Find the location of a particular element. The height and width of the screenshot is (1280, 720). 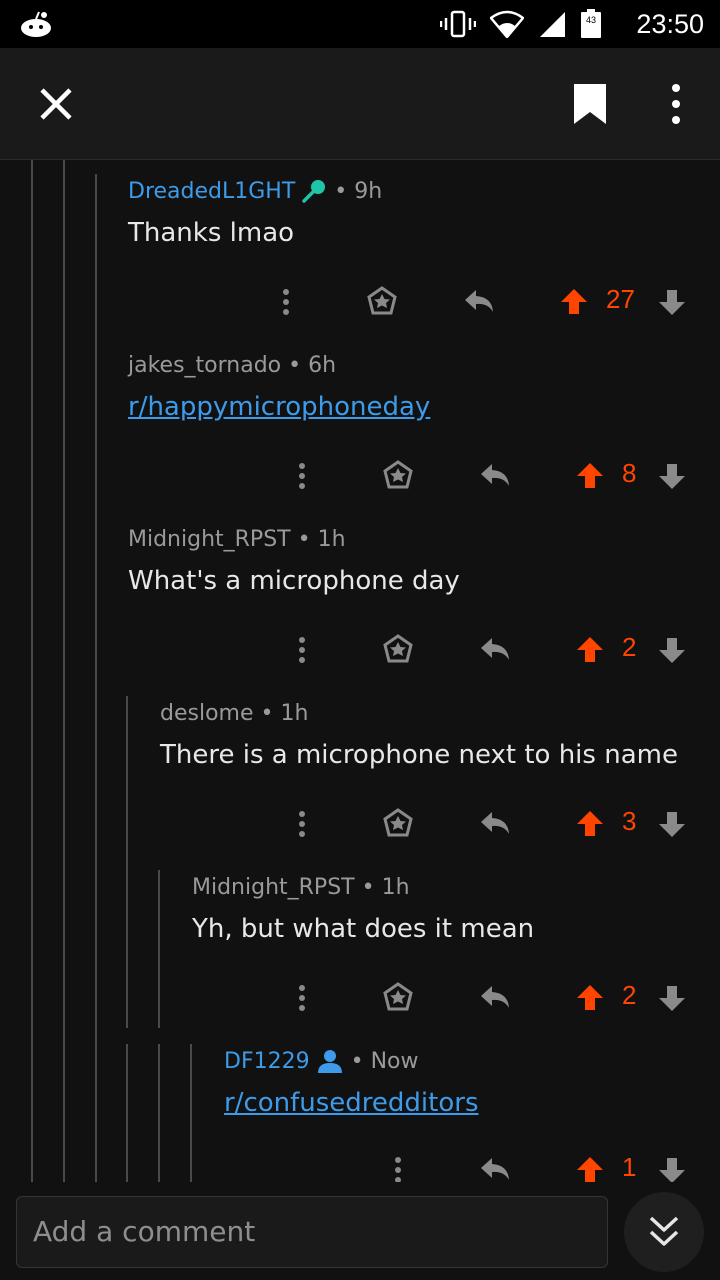

comment-meta: deslome • 1h is located at coordinates (434, 713).